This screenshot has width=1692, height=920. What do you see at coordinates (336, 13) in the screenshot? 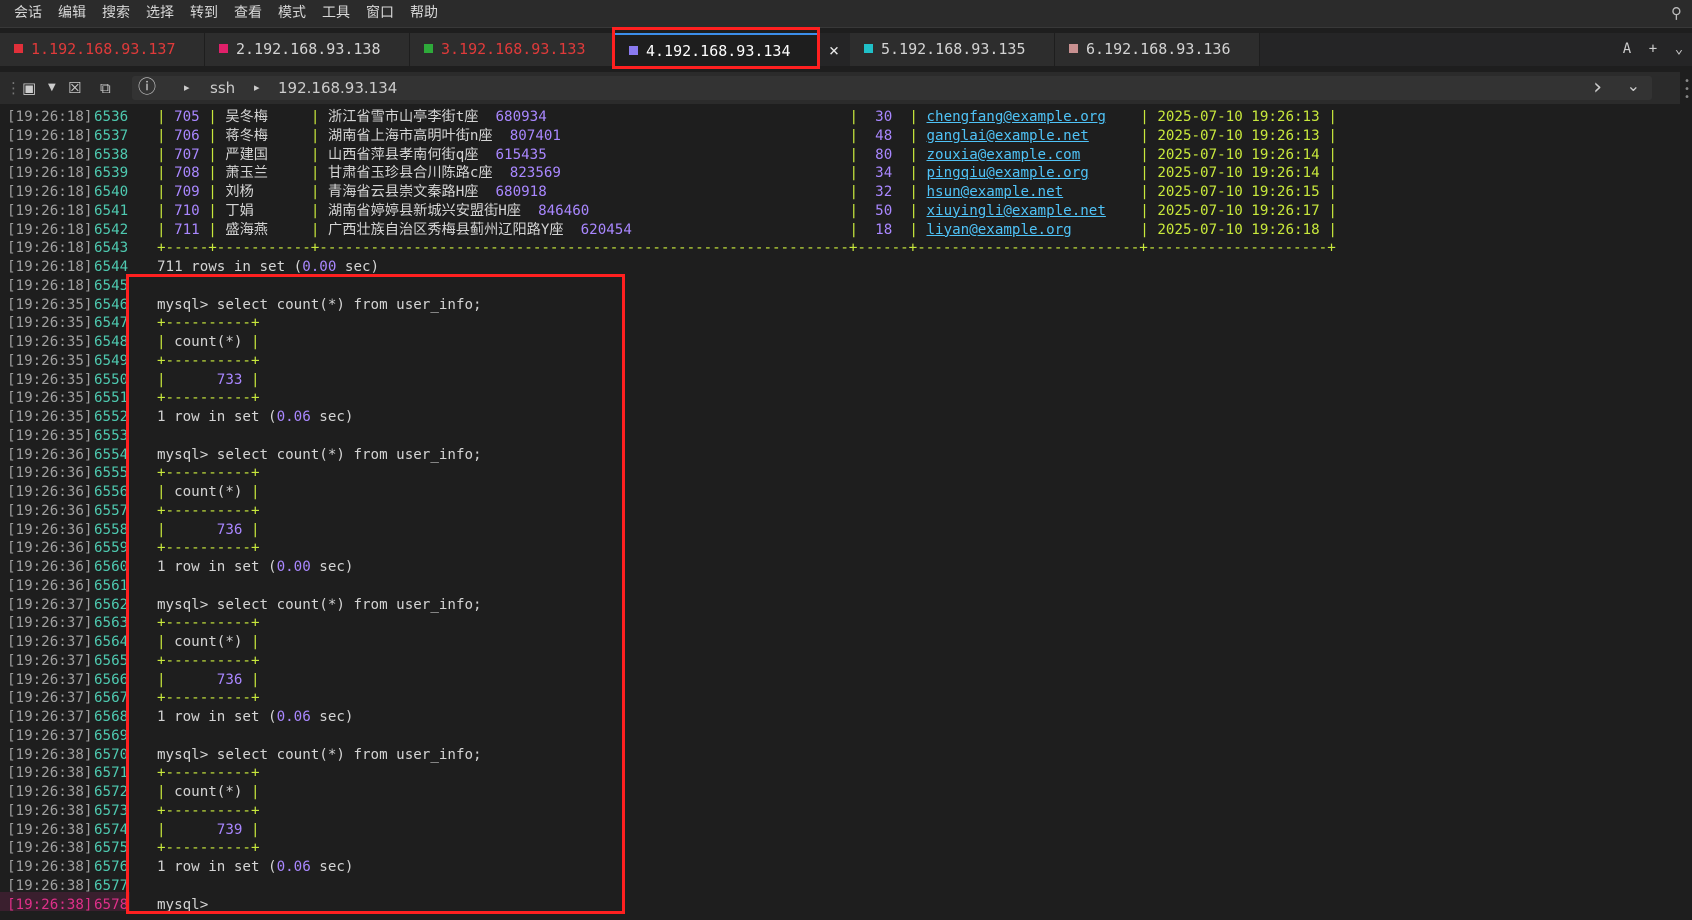
I see `menu-item: 工具` at bounding box center [336, 13].